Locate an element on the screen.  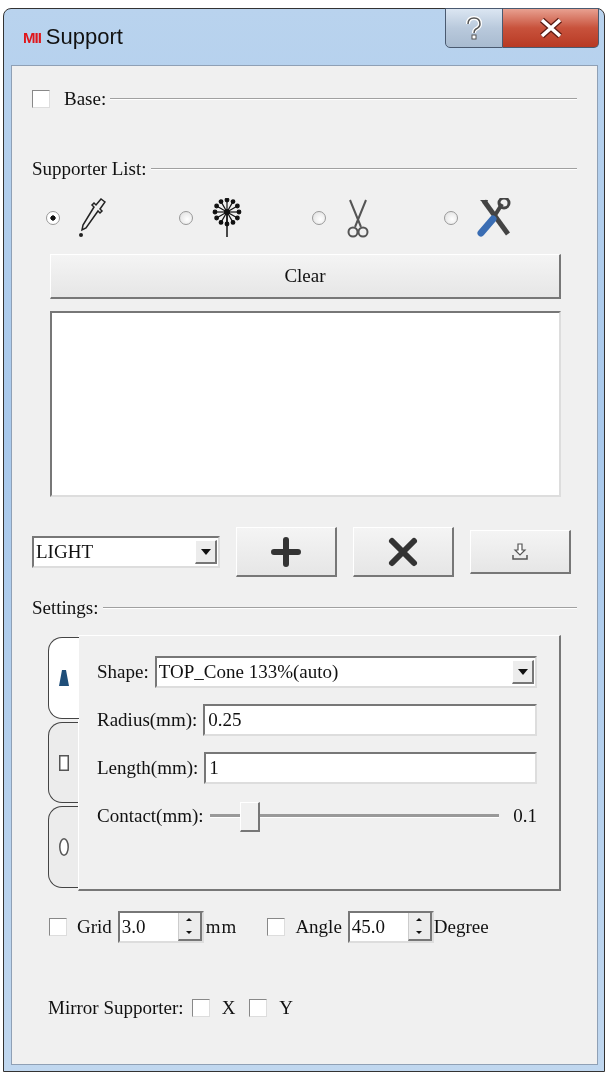
delete-button is located at coordinates (403, 552).